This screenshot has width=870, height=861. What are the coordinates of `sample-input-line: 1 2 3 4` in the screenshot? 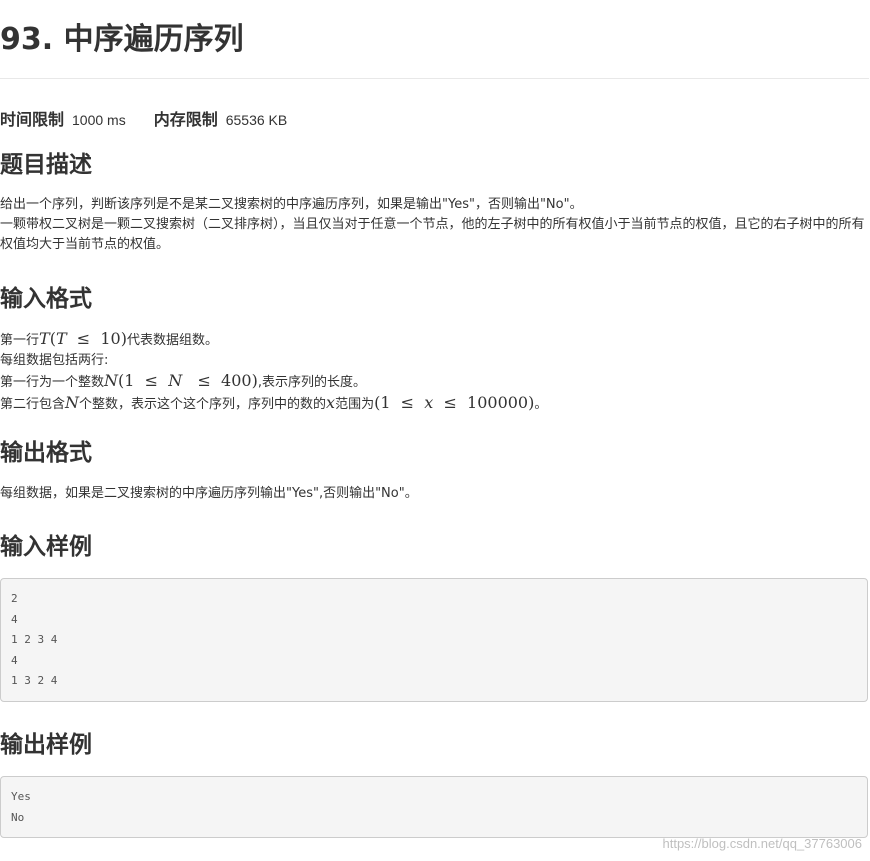 It's located at (34, 639).